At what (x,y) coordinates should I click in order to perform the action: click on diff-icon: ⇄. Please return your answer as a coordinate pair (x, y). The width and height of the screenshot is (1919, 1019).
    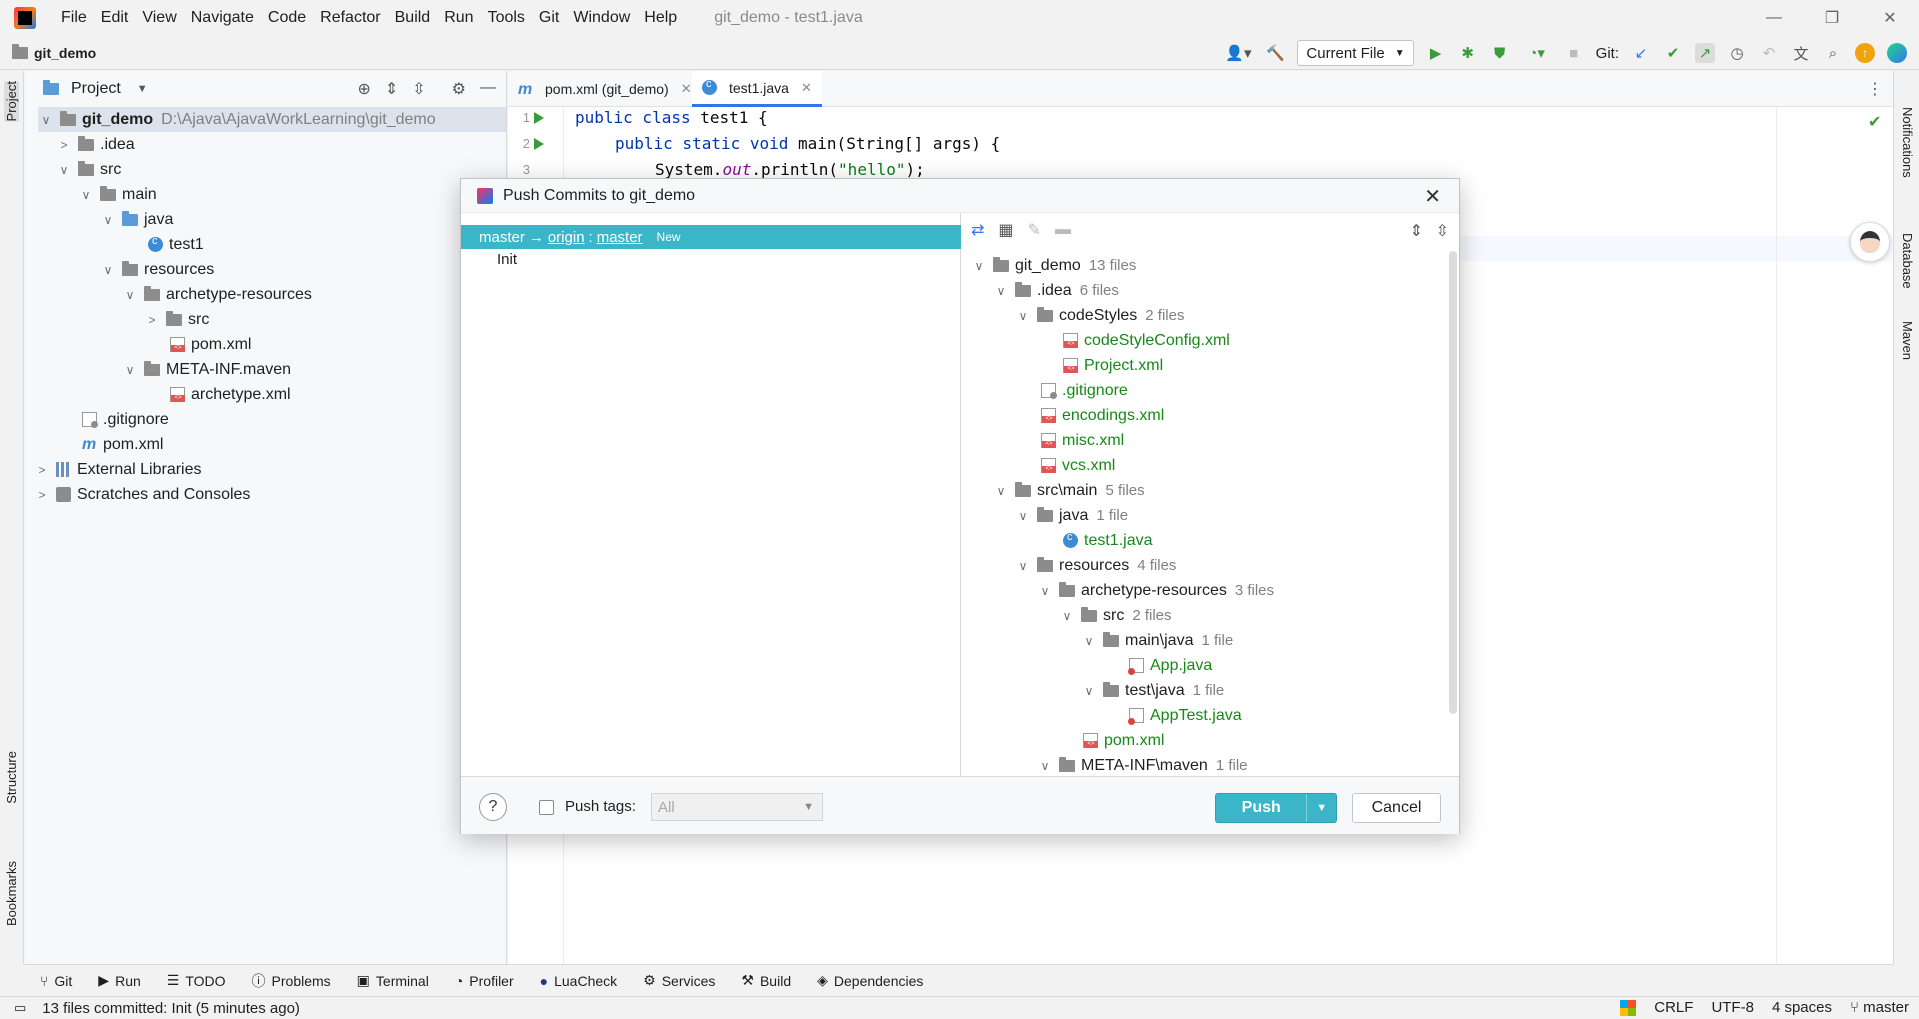
    Looking at the image, I should click on (977, 230).